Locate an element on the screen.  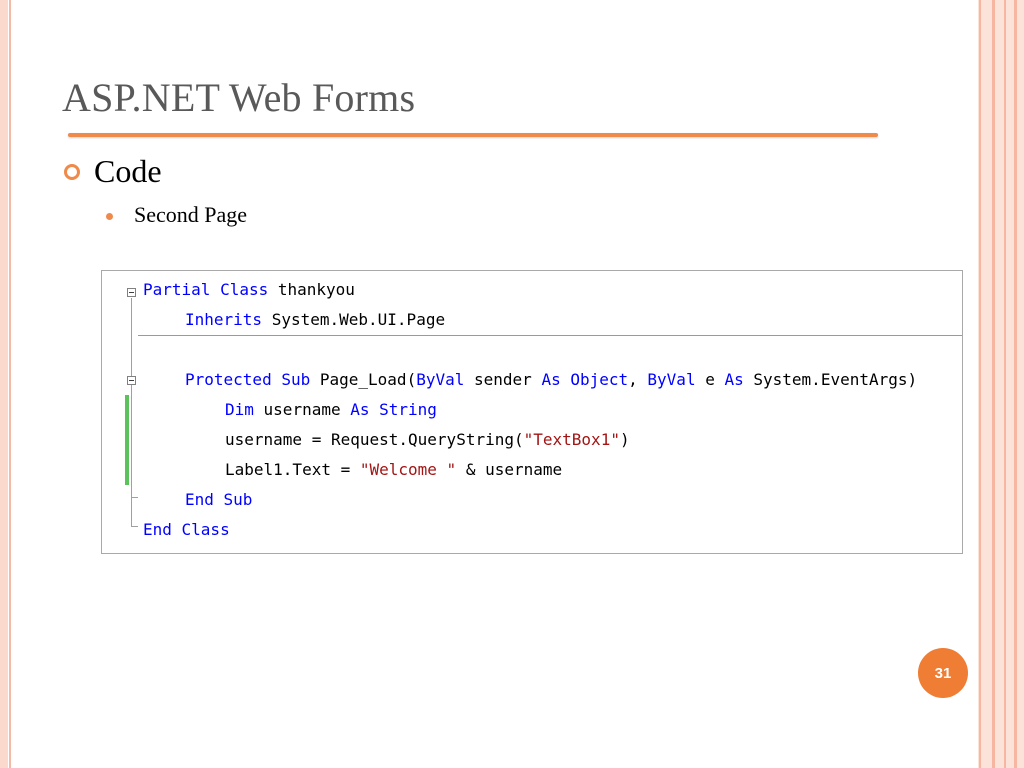
code-line-text: Inherits System.Web.UI.Page is located at coordinates (294, 320).